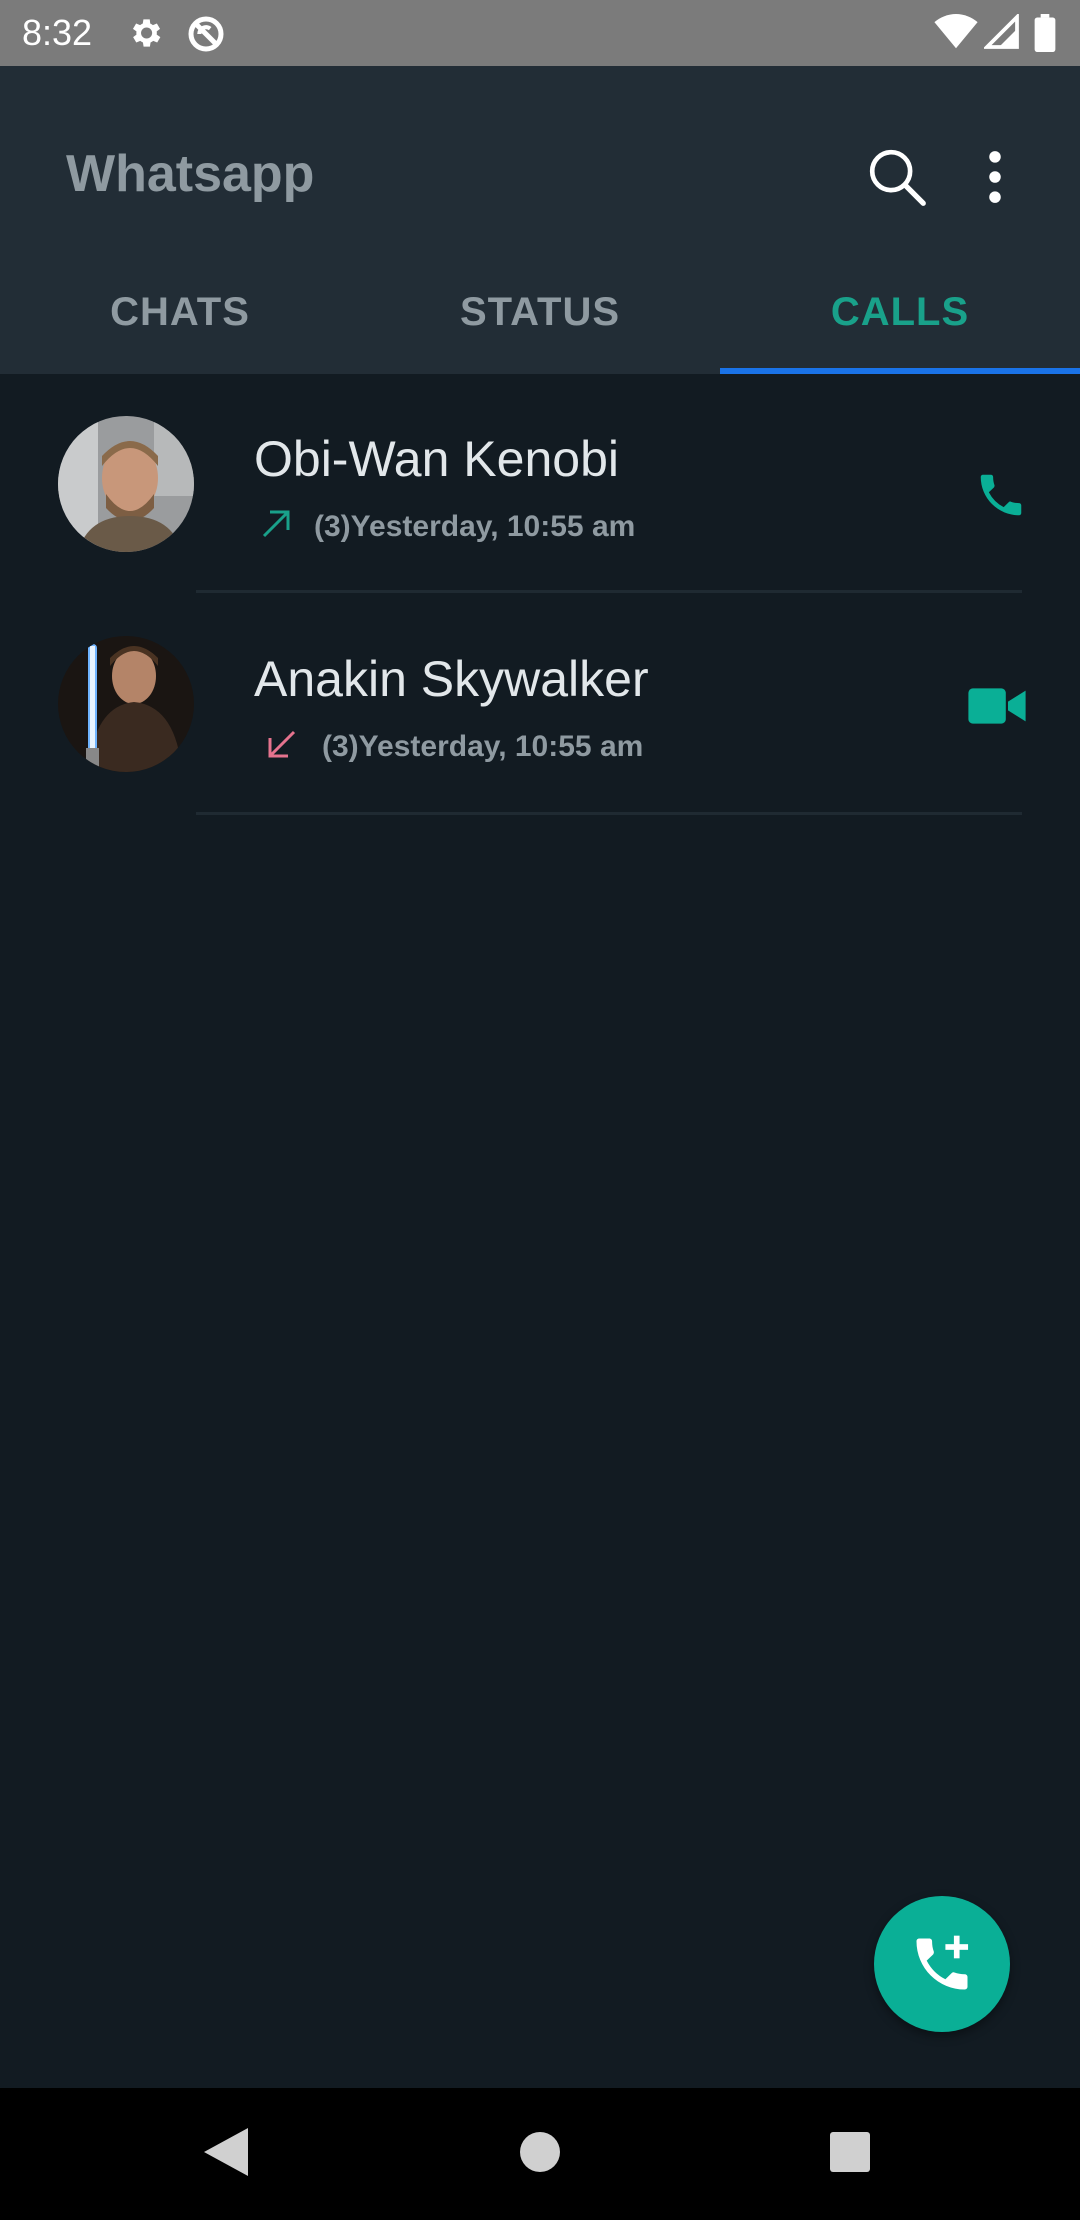 The image size is (1080, 2220). I want to click on more-vert-icon, so click(995, 177).